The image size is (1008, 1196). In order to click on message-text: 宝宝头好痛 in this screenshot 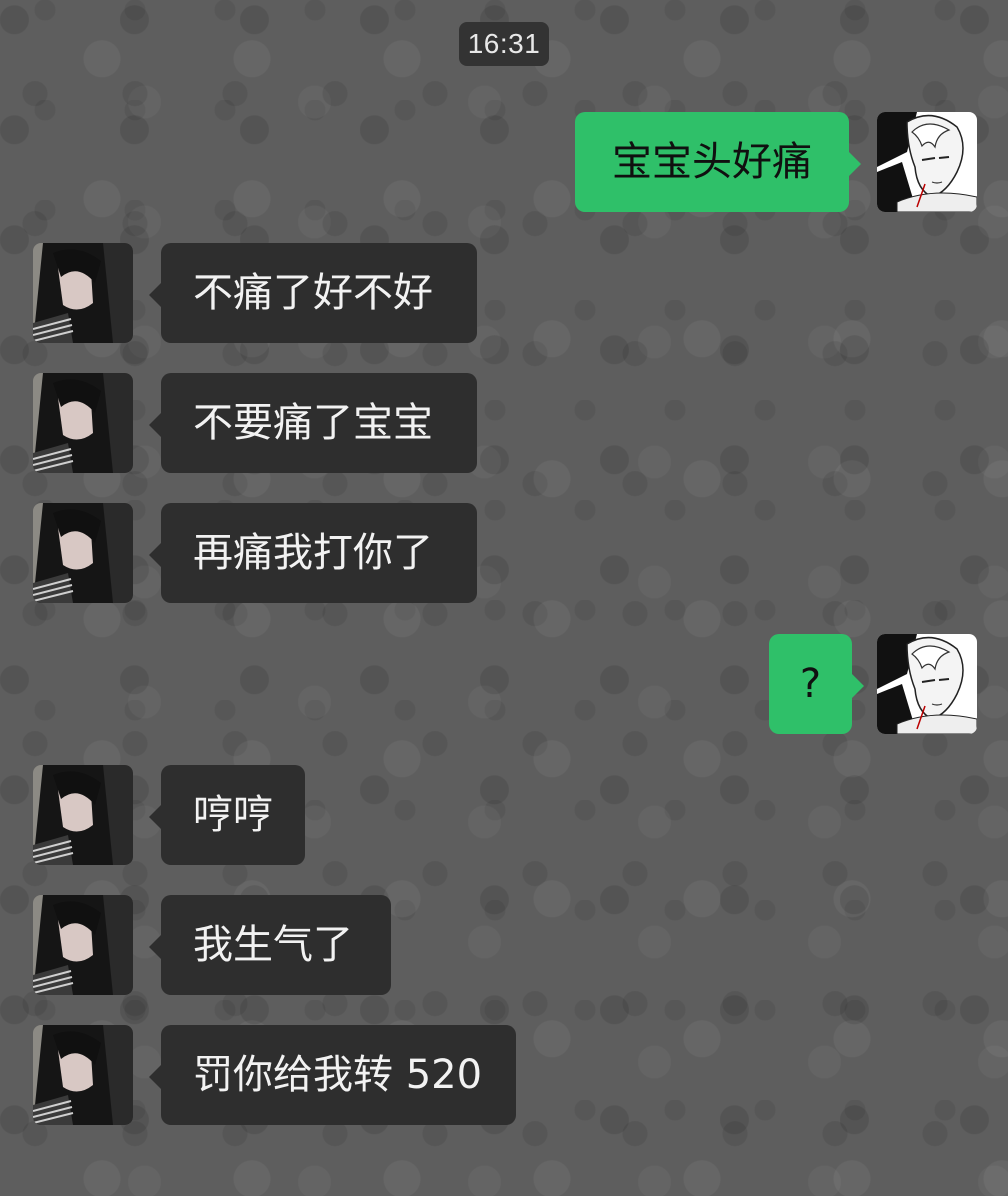, I will do `click(712, 162)`.